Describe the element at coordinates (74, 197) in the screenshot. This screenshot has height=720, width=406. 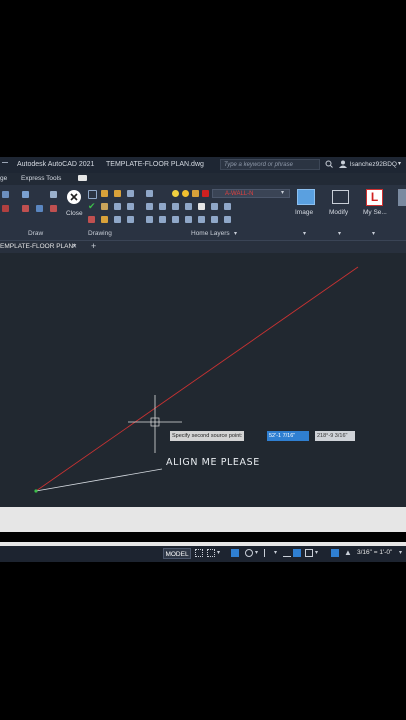
I see `close-icon` at that location.